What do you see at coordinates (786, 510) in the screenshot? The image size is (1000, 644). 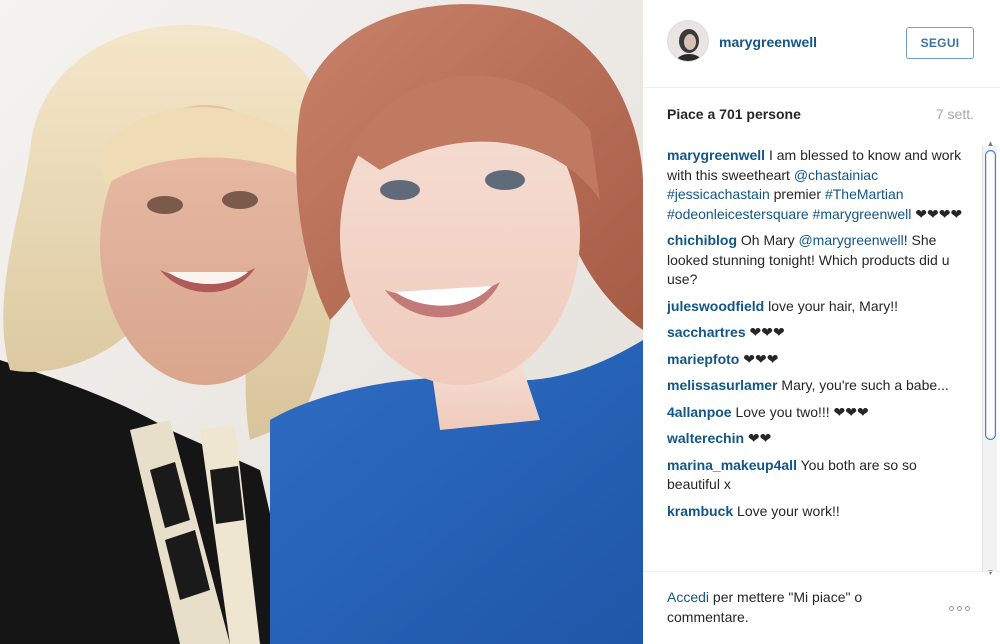 I see `comment-text: Love your work!!` at bounding box center [786, 510].